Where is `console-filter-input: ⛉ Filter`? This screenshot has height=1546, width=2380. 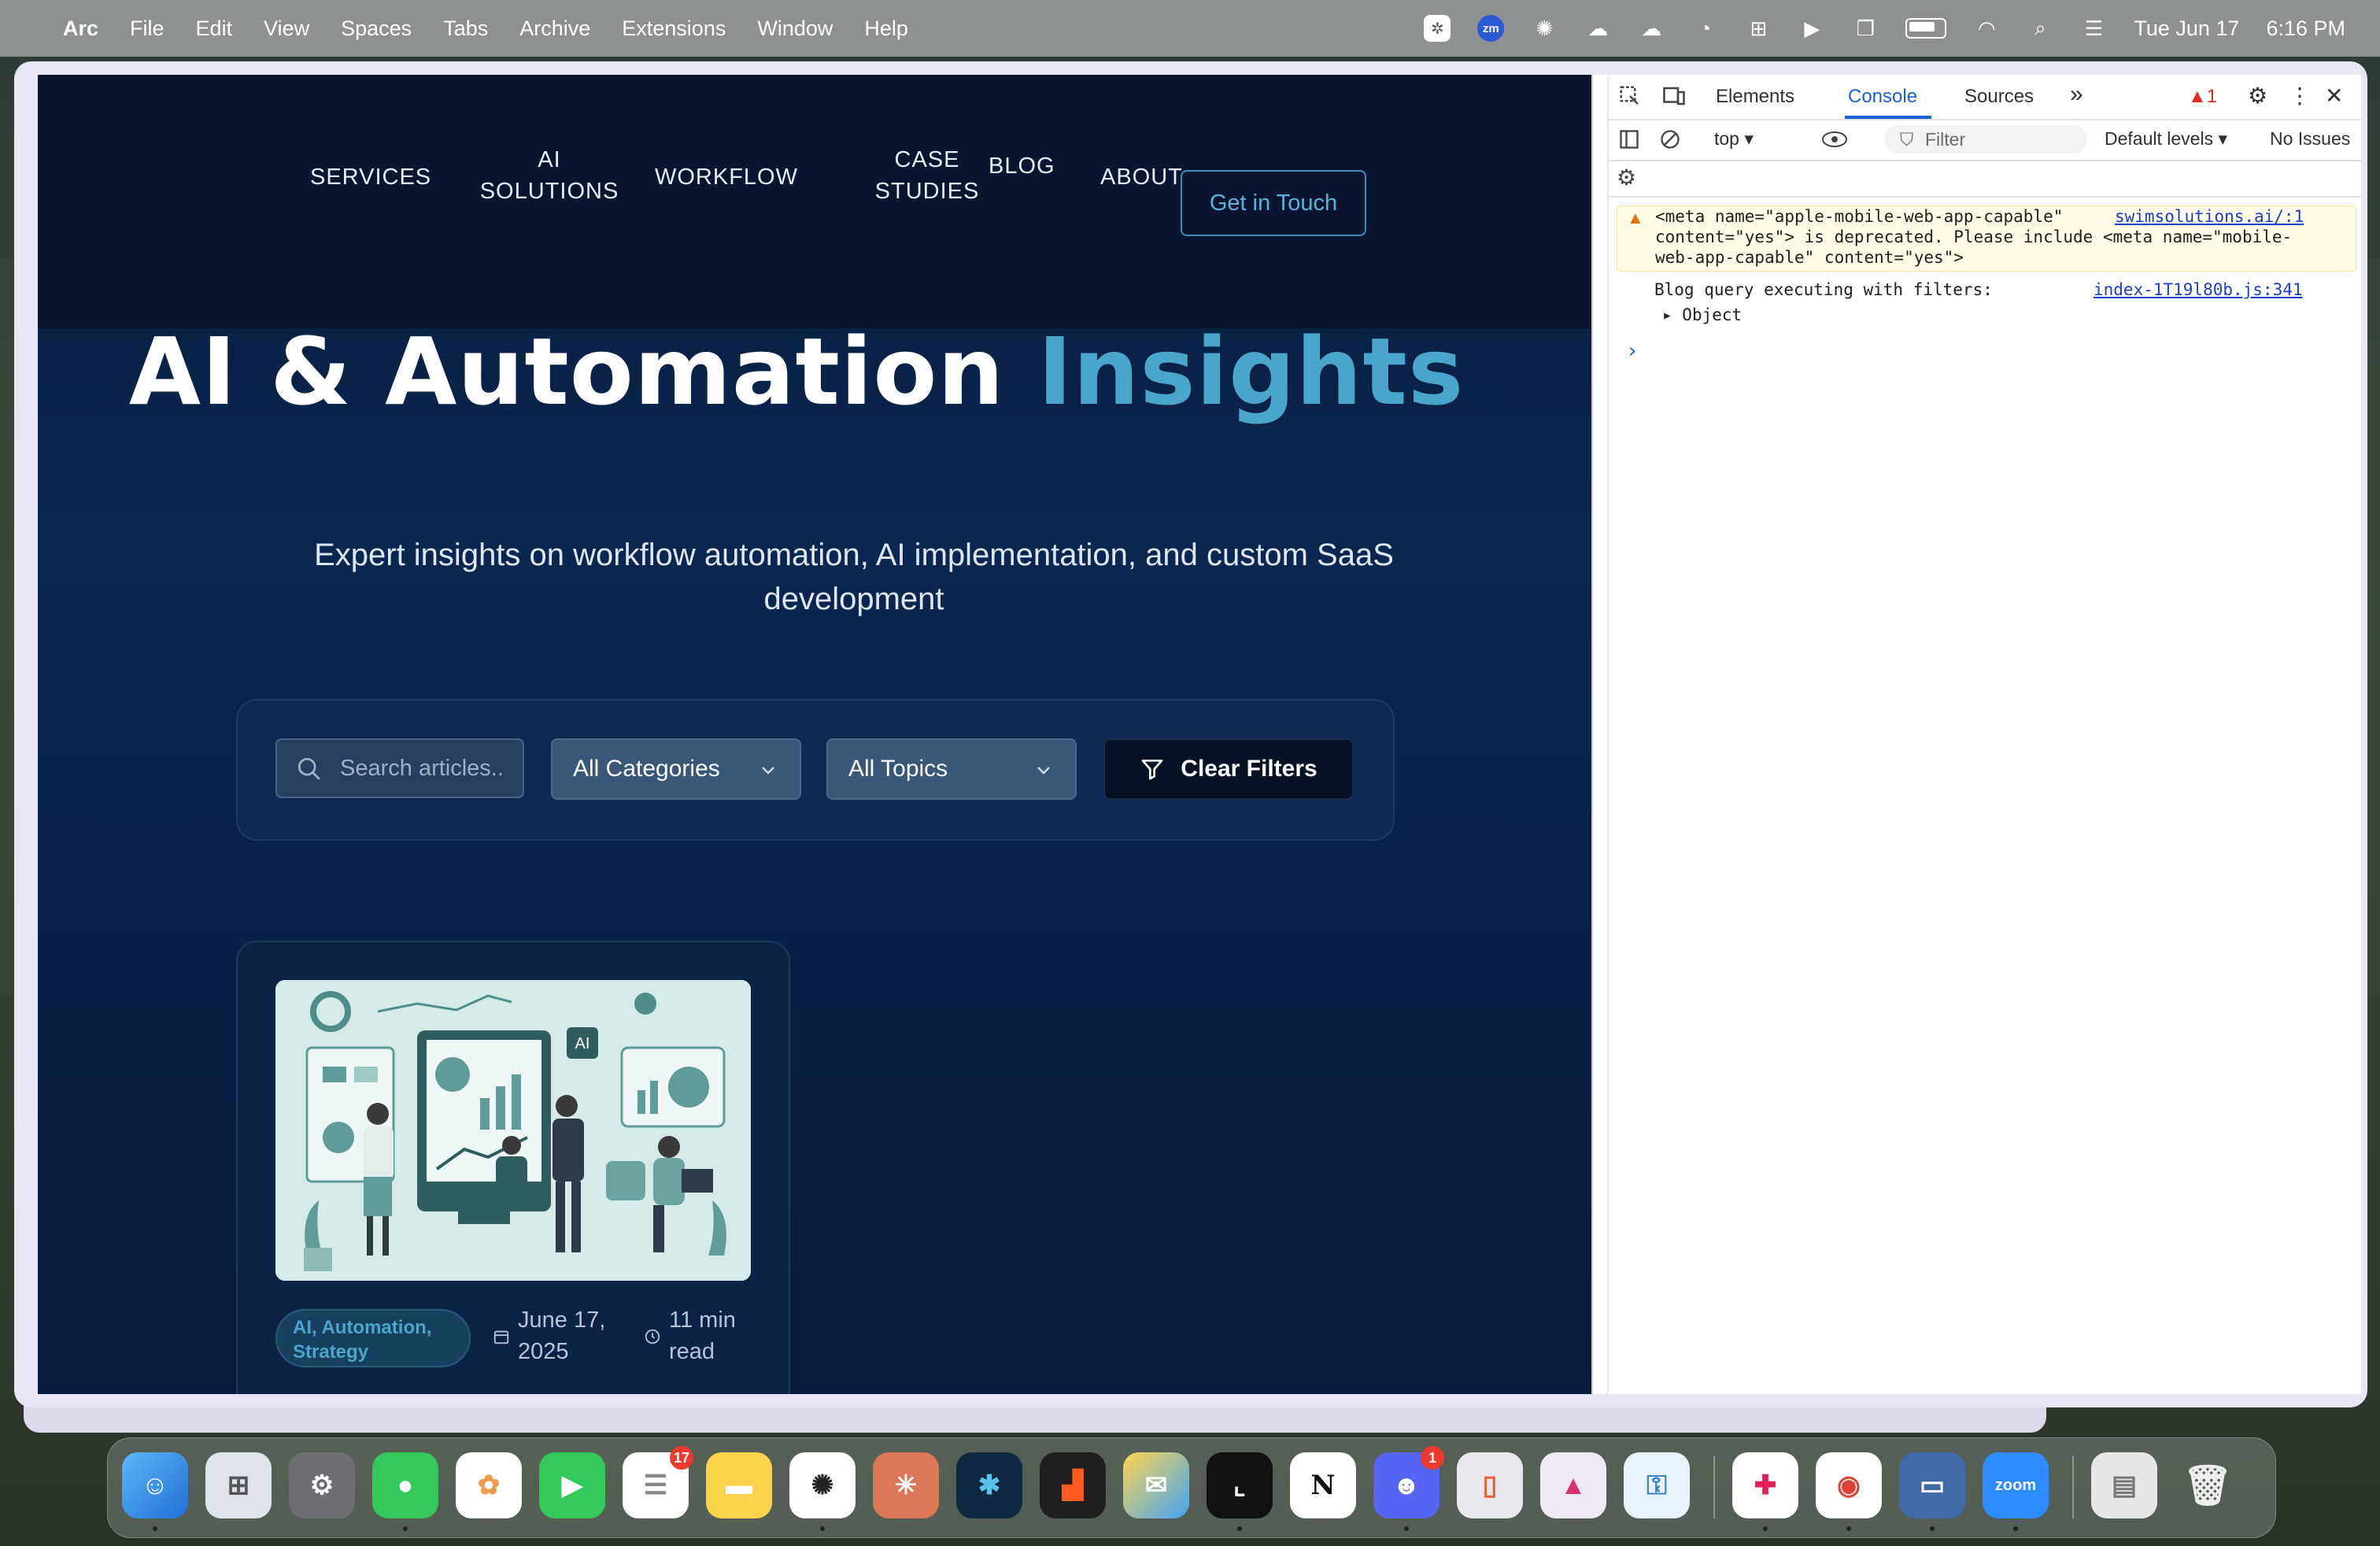
console-filter-input: ⛉ Filter is located at coordinates (1985, 139).